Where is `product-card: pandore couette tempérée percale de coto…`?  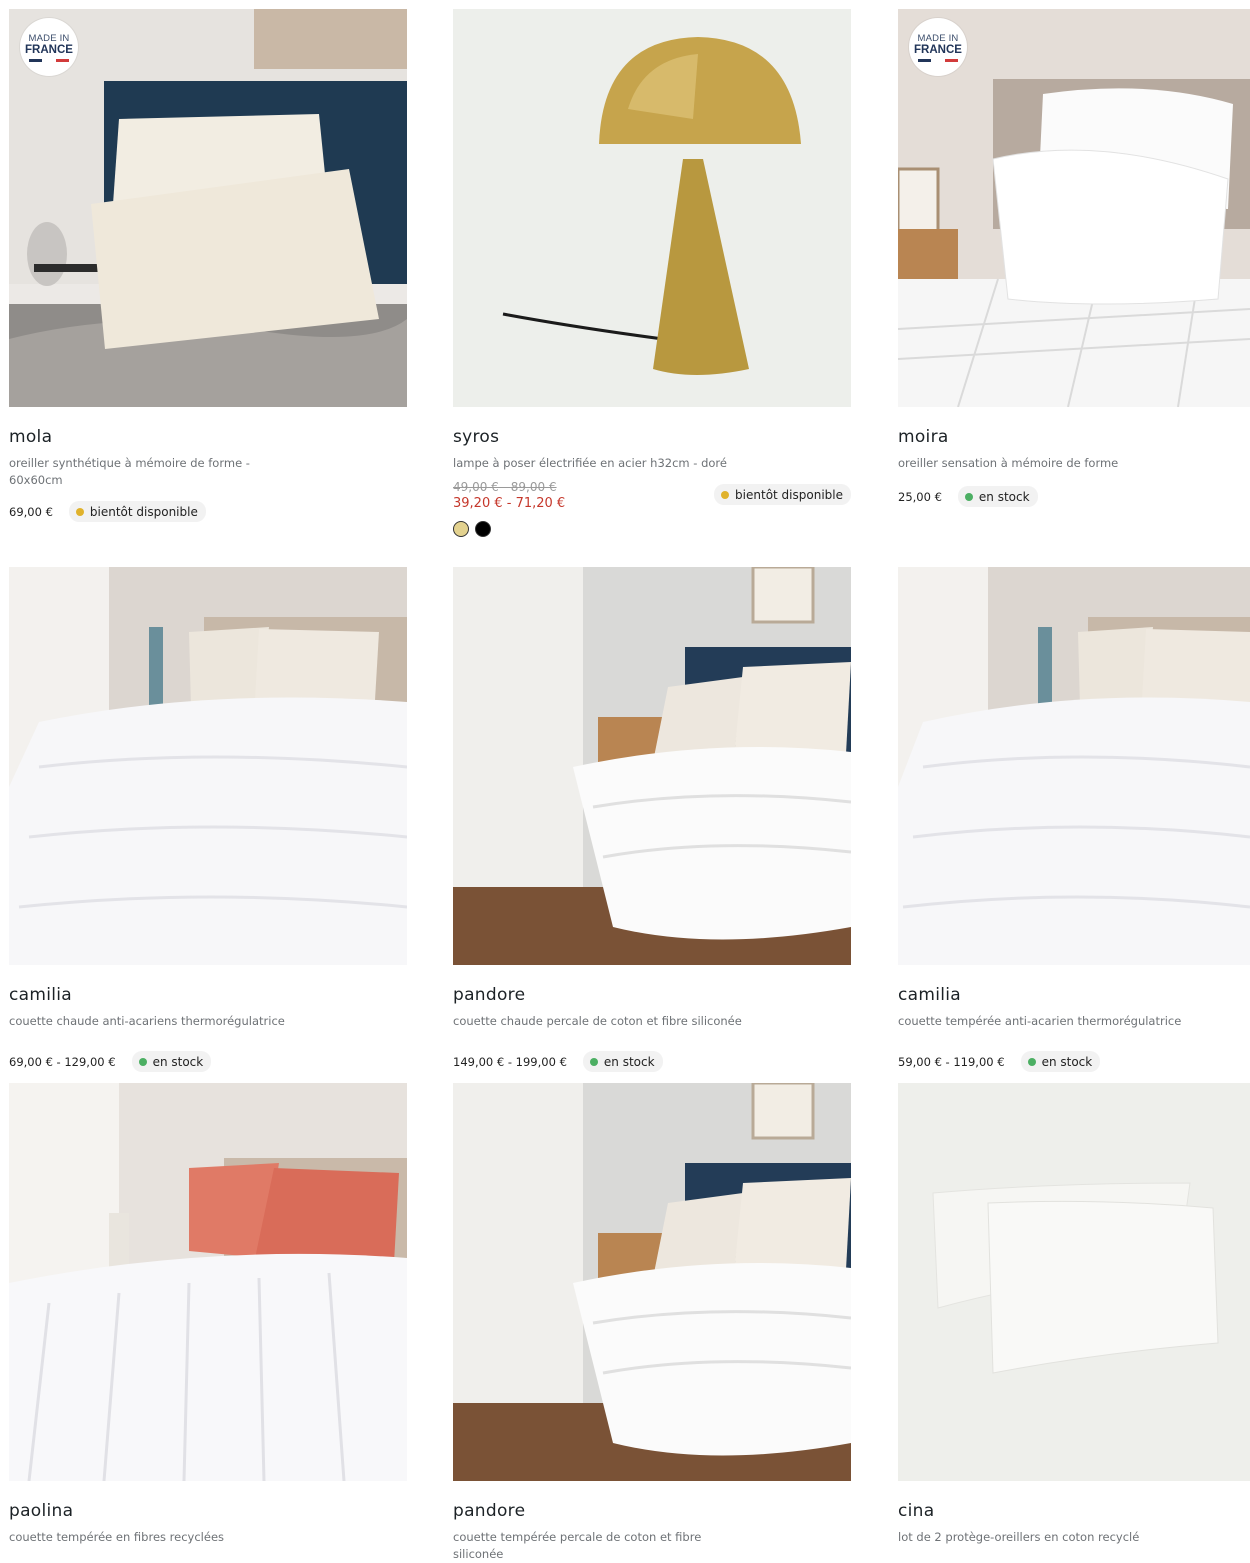
product-card: pandore couette tempérée percale de coto… is located at coordinates (652, 1323).